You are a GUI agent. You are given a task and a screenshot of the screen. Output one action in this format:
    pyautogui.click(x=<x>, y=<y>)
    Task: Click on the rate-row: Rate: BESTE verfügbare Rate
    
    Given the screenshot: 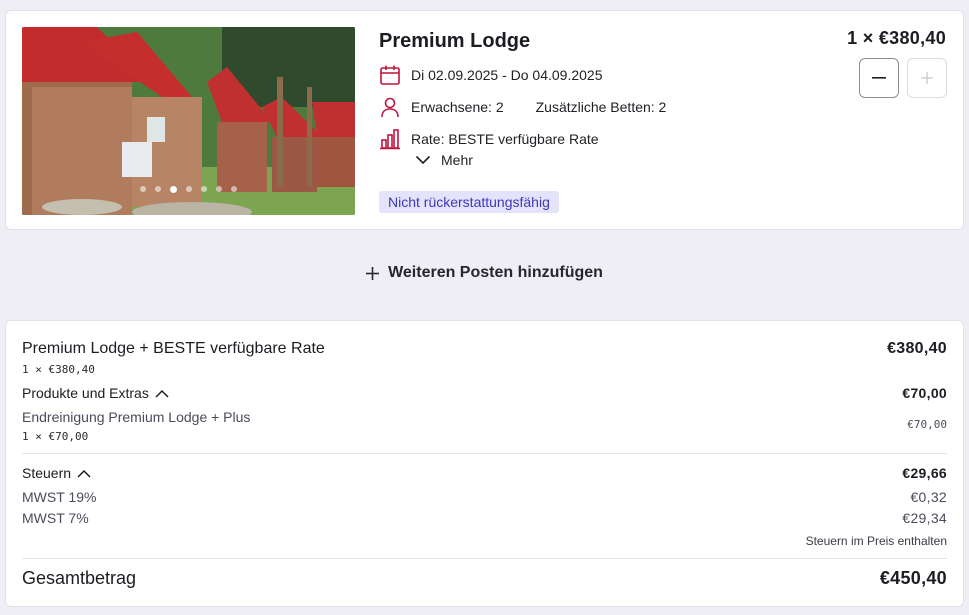 What is the action you would take?
    pyautogui.click(x=489, y=139)
    